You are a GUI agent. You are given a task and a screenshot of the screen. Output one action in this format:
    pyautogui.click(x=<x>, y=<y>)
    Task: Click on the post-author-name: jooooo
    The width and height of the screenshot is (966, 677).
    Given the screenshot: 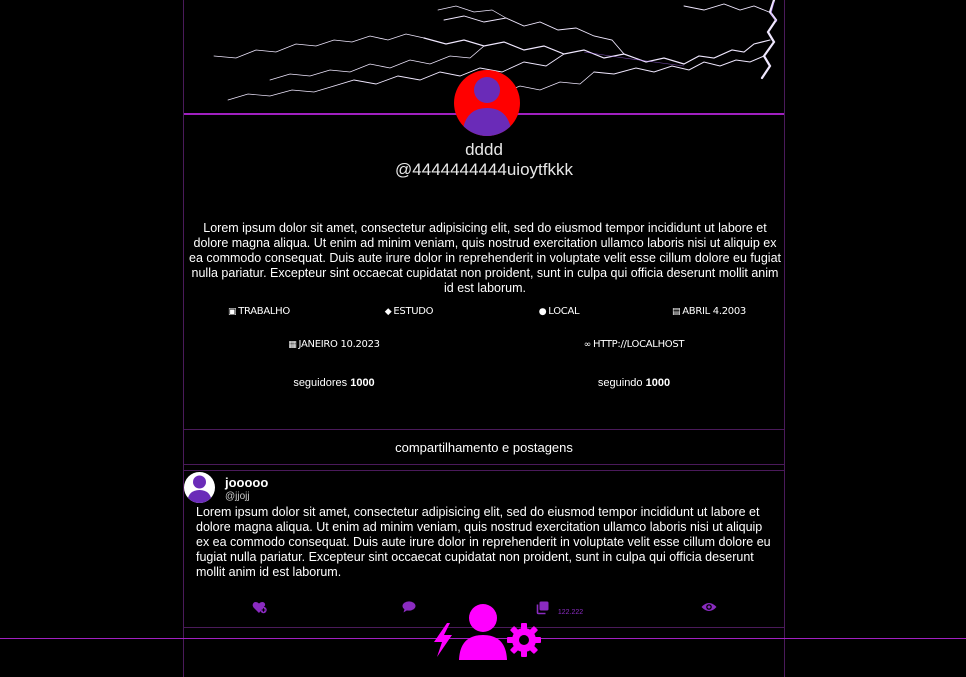 What is the action you would take?
    pyautogui.click(x=246, y=482)
    